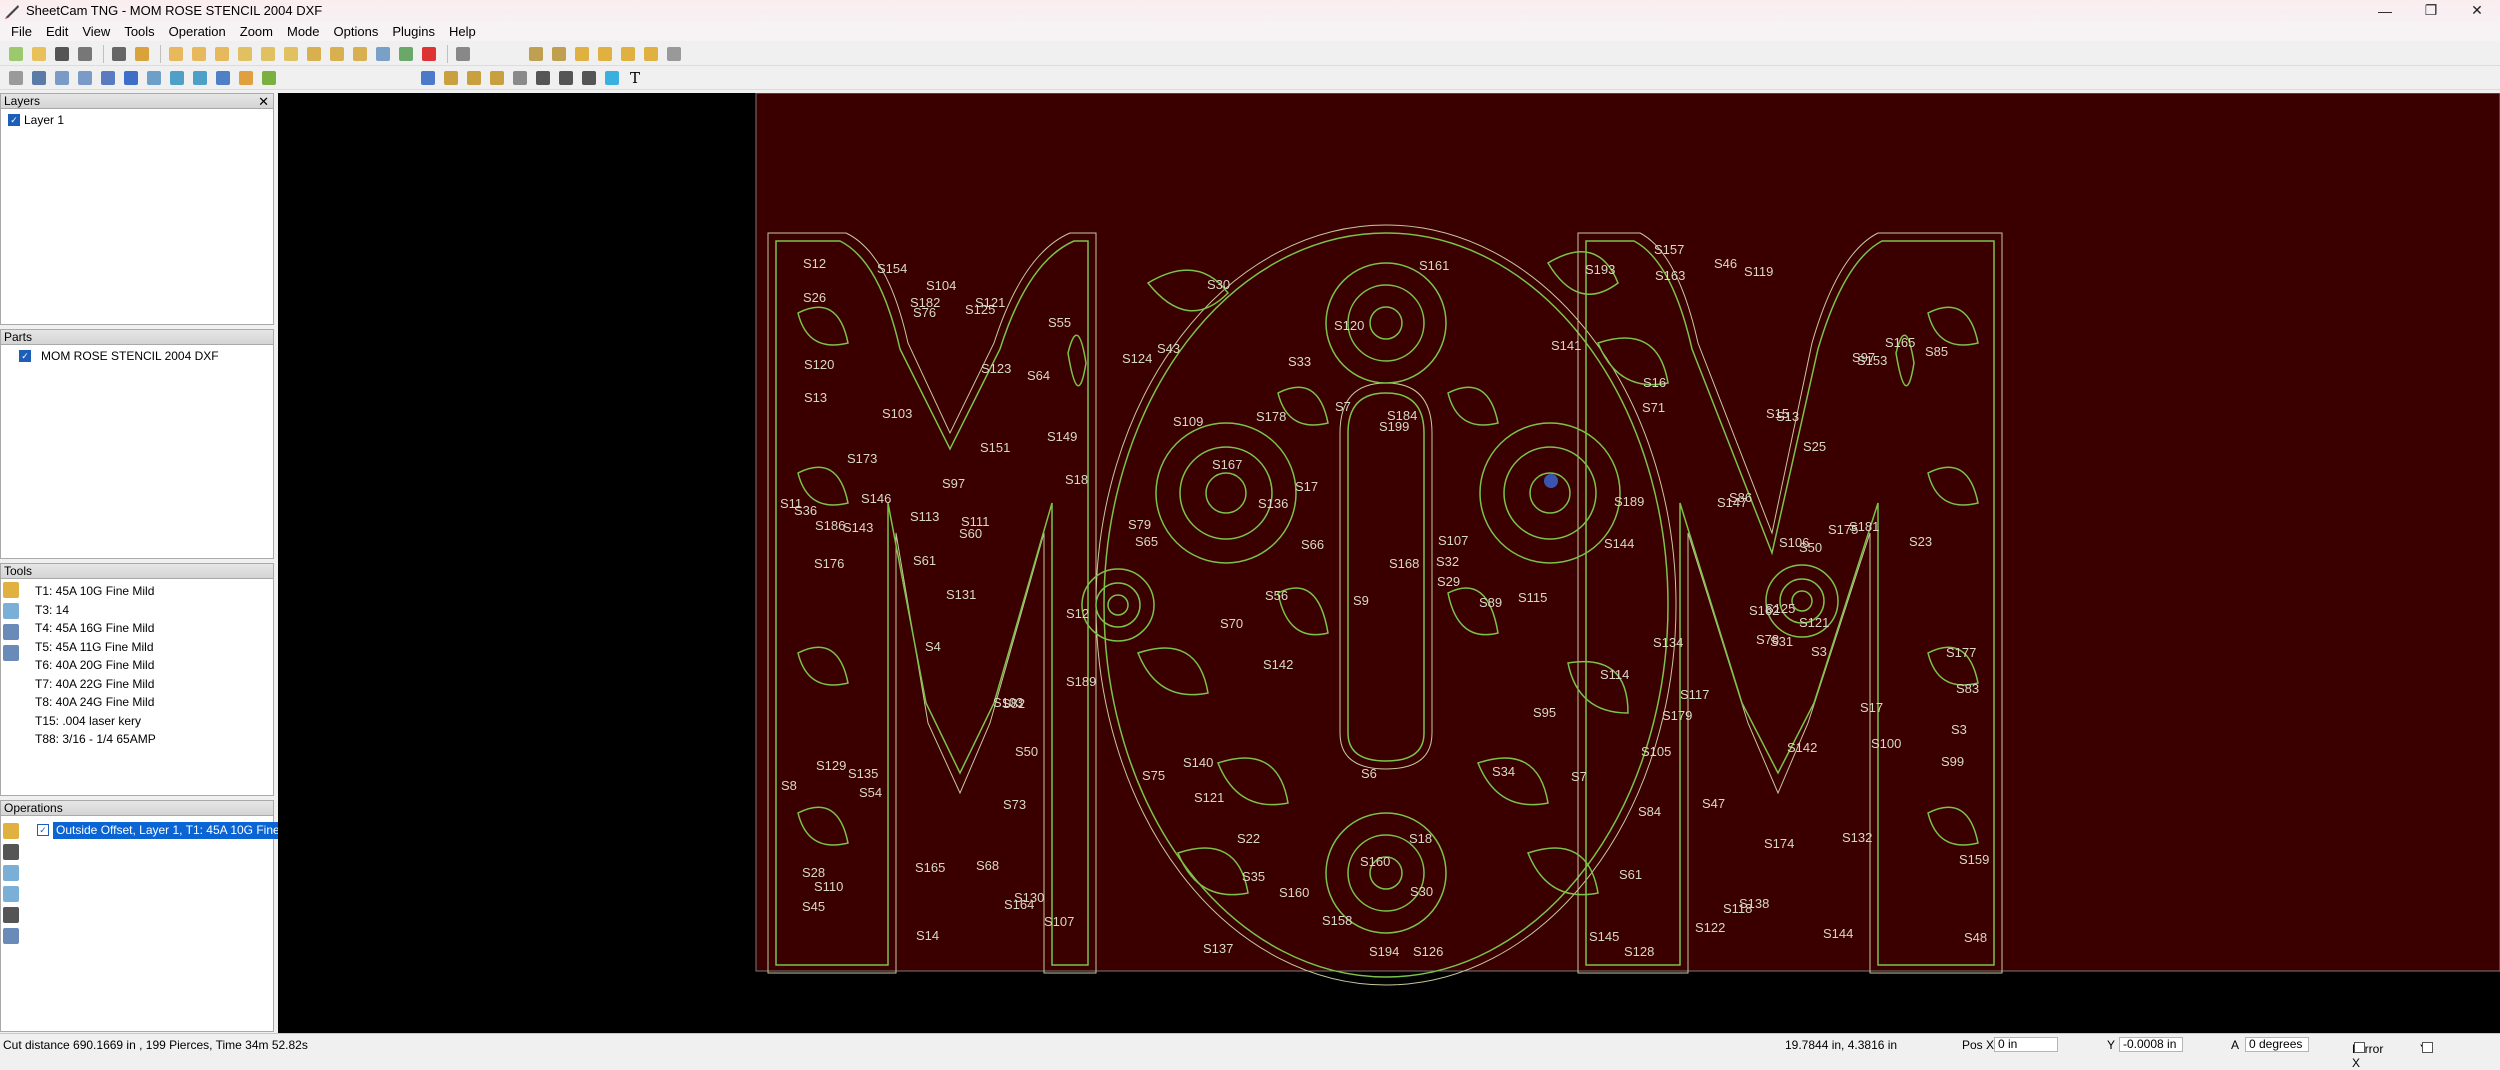 This screenshot has width=2500, height=1070. Describe the element at coordinates (16, 54) in the screenshot. I see `new-job-icon` at that location.